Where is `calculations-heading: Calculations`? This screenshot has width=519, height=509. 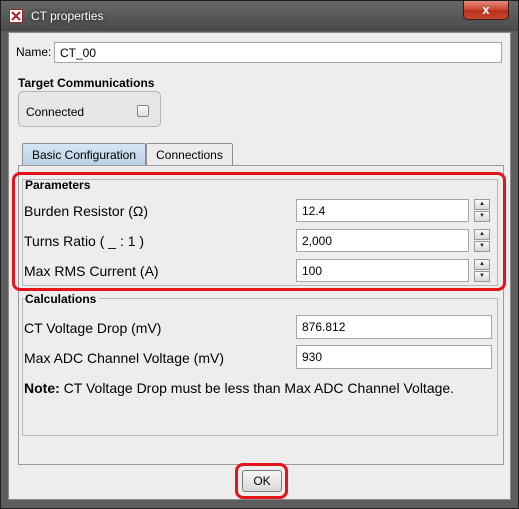
calculations-heading: Calculations is located at coordinates (62, 299).